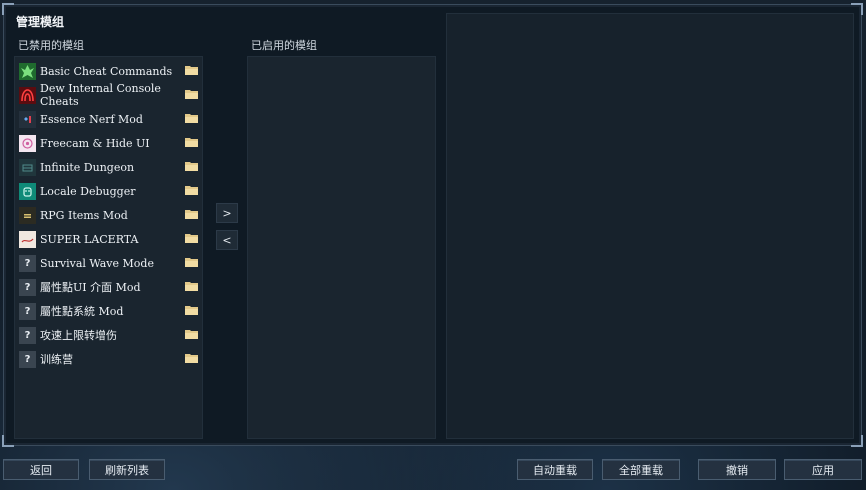 The width and height of the screenshot is (866, 490). I want to click on cancel-button: 撤销, so click(737, 469).